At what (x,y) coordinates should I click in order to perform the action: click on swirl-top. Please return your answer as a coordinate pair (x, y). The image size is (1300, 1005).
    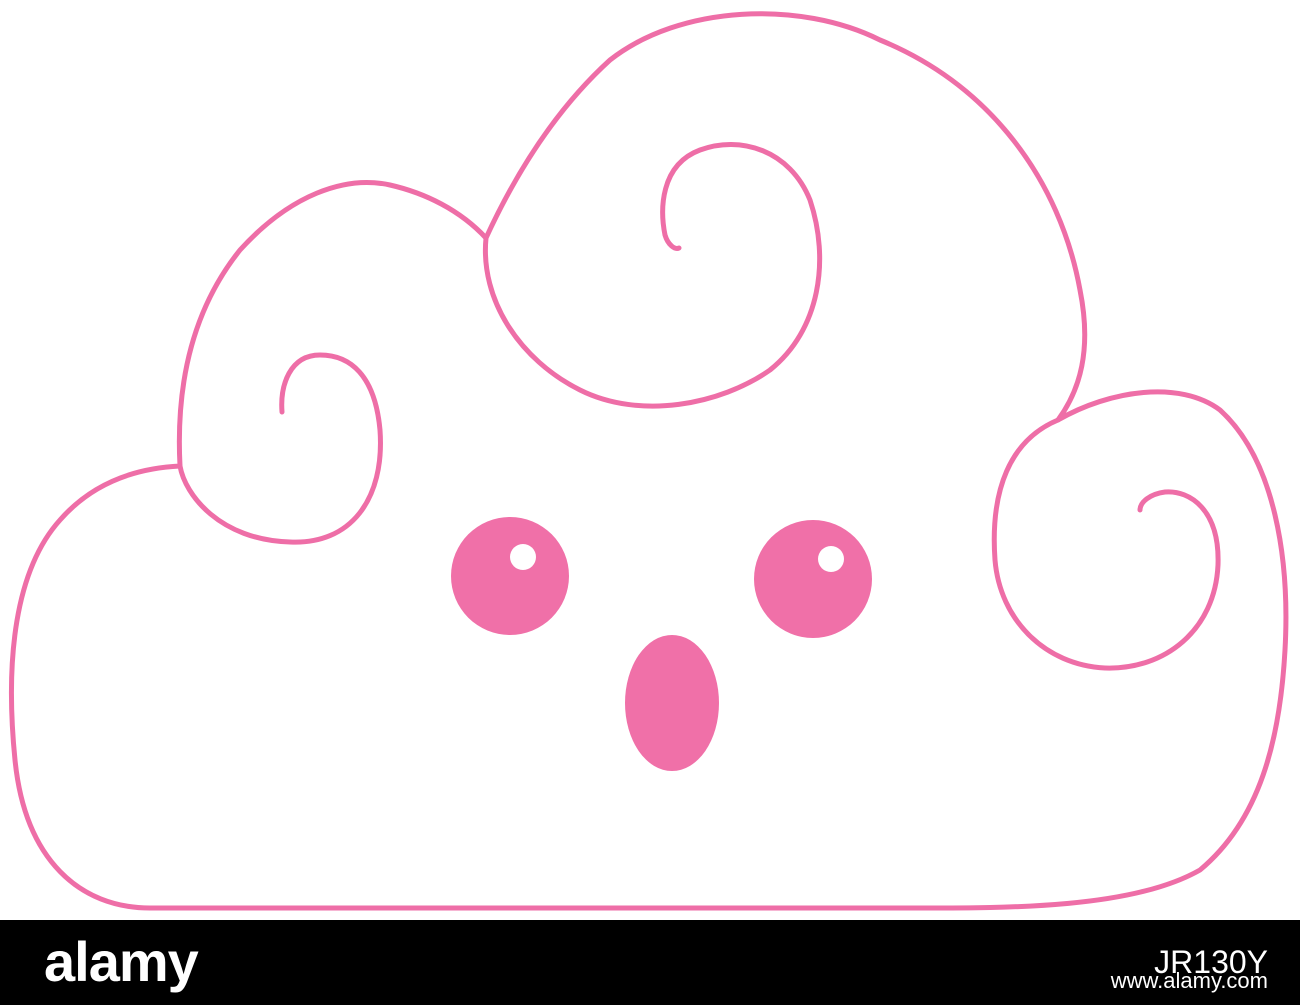
    Looking at the image, I should click on (652, 275).